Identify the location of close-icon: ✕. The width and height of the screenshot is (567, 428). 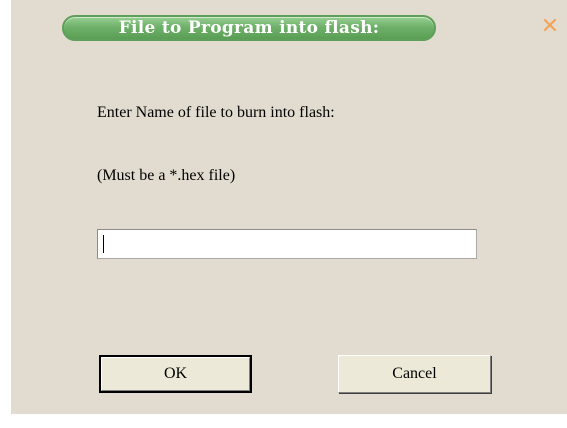
(550, 27).